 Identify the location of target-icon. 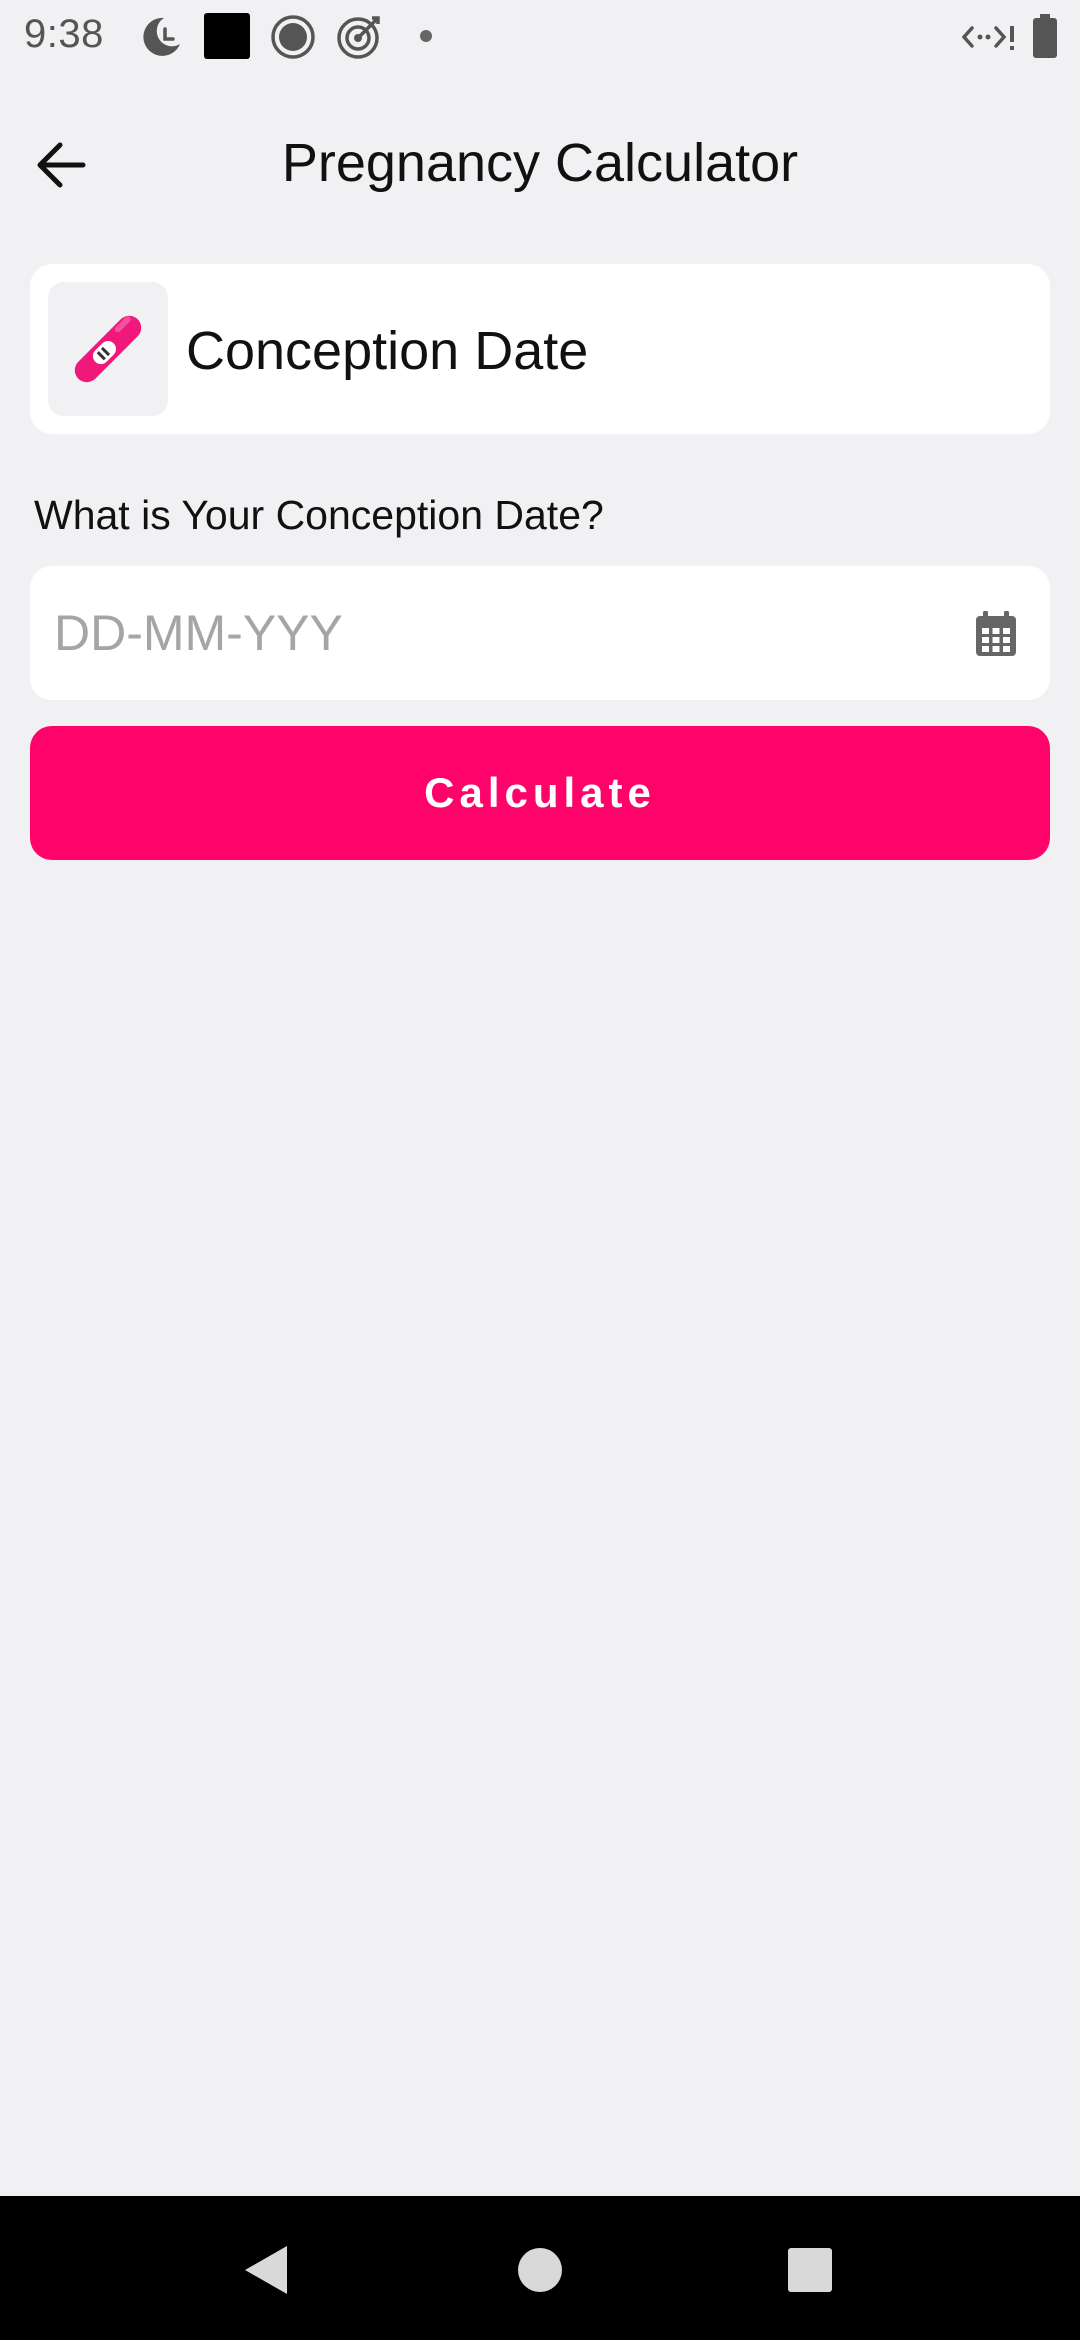
(360, 39).